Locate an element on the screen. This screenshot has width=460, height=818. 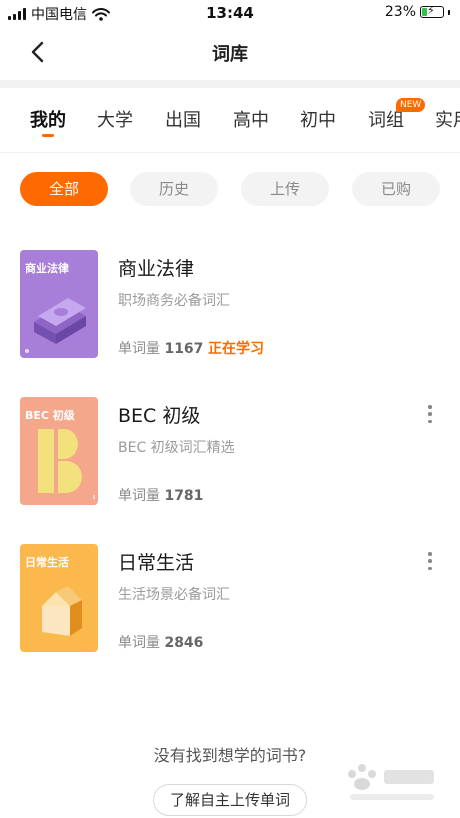
upload-info-button: 了解自主上传单词 is located at coordinates (230, 800).